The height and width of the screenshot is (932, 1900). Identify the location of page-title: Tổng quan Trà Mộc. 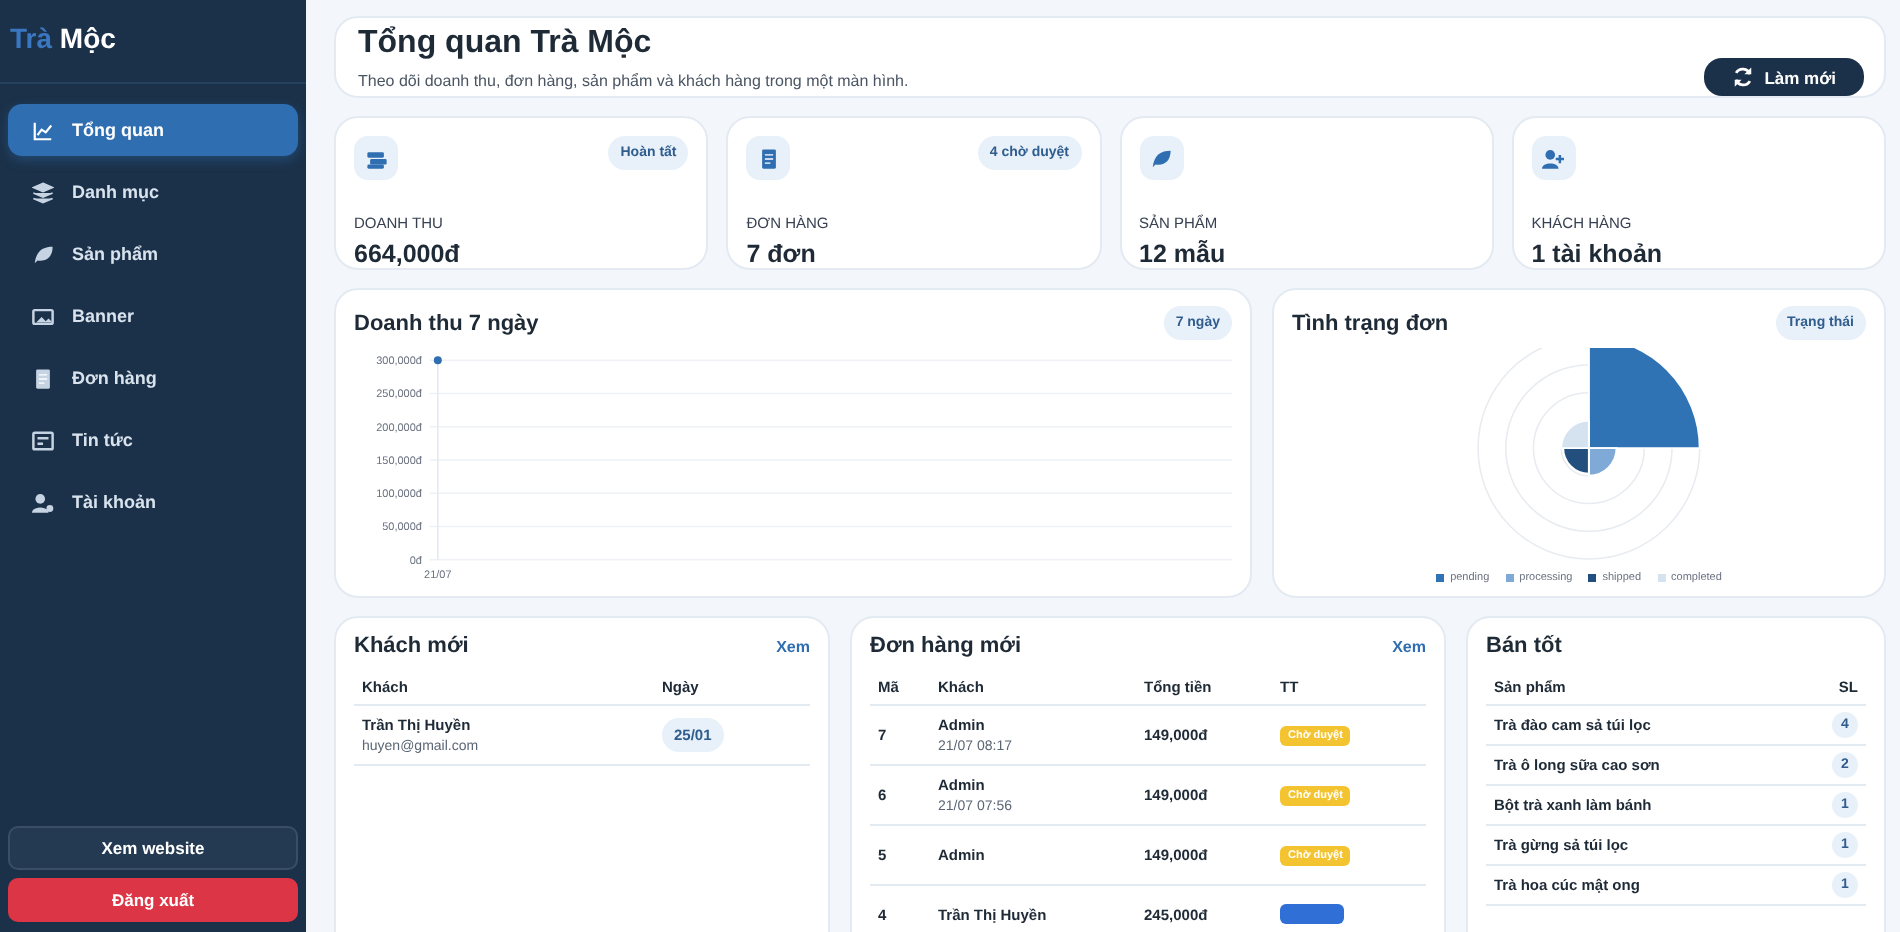
(506, 43).